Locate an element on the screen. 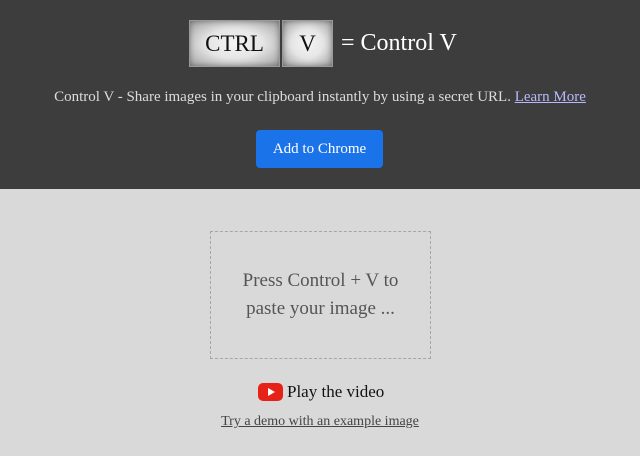  play-video-label: Play the video is located at coordinates (336, 391).